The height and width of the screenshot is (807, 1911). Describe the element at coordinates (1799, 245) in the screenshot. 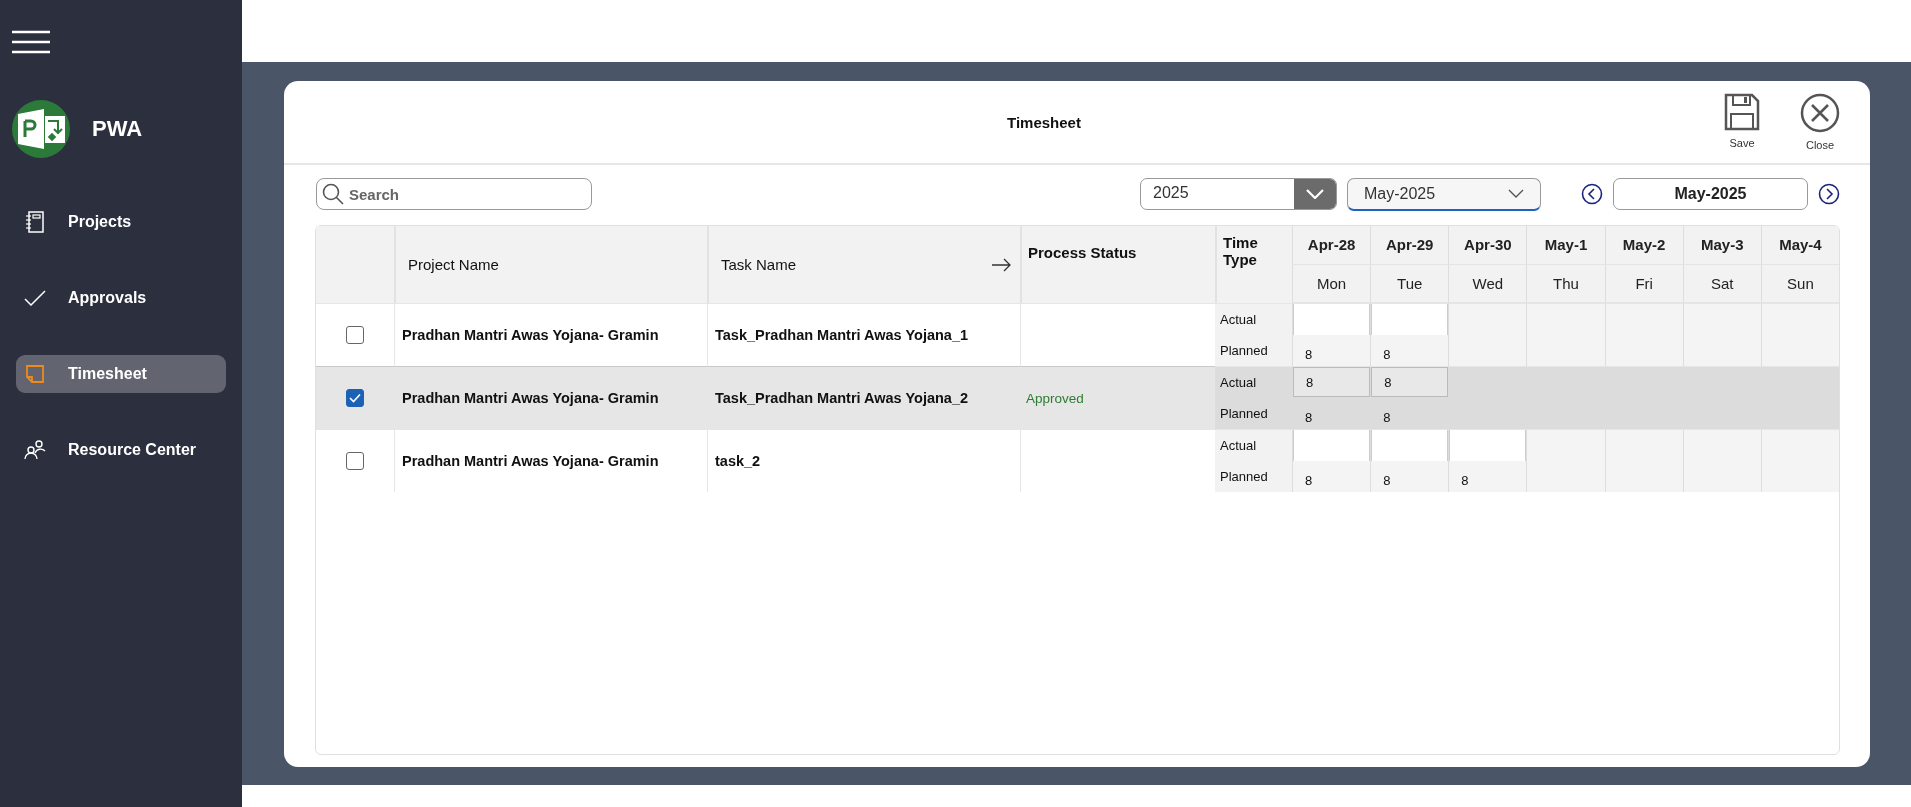

I see `date-header: May-4` at that location.